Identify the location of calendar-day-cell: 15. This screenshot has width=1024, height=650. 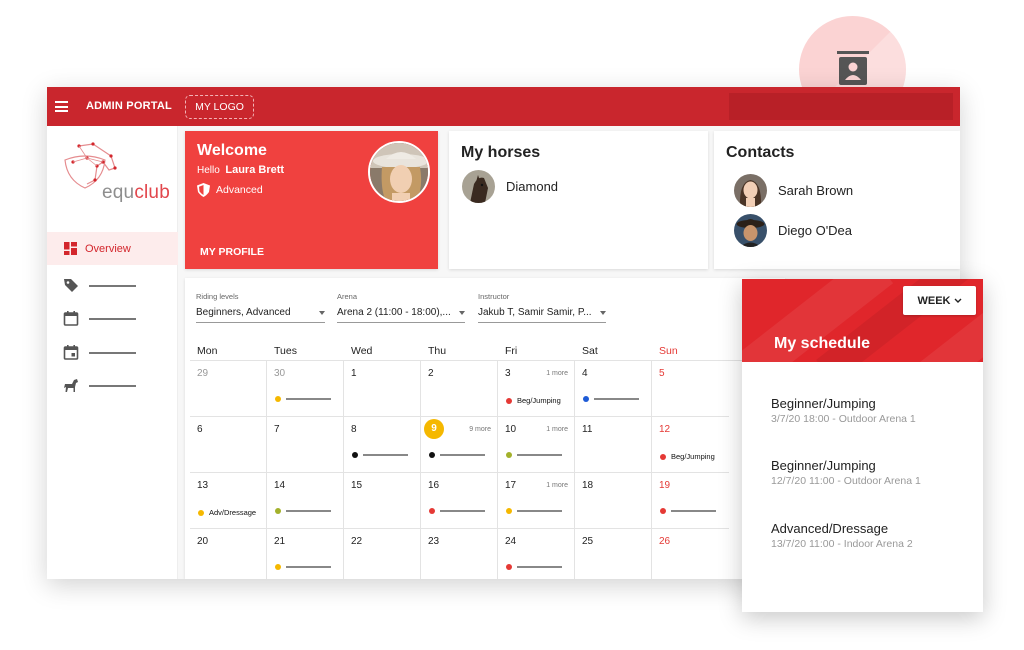
(382, 501).